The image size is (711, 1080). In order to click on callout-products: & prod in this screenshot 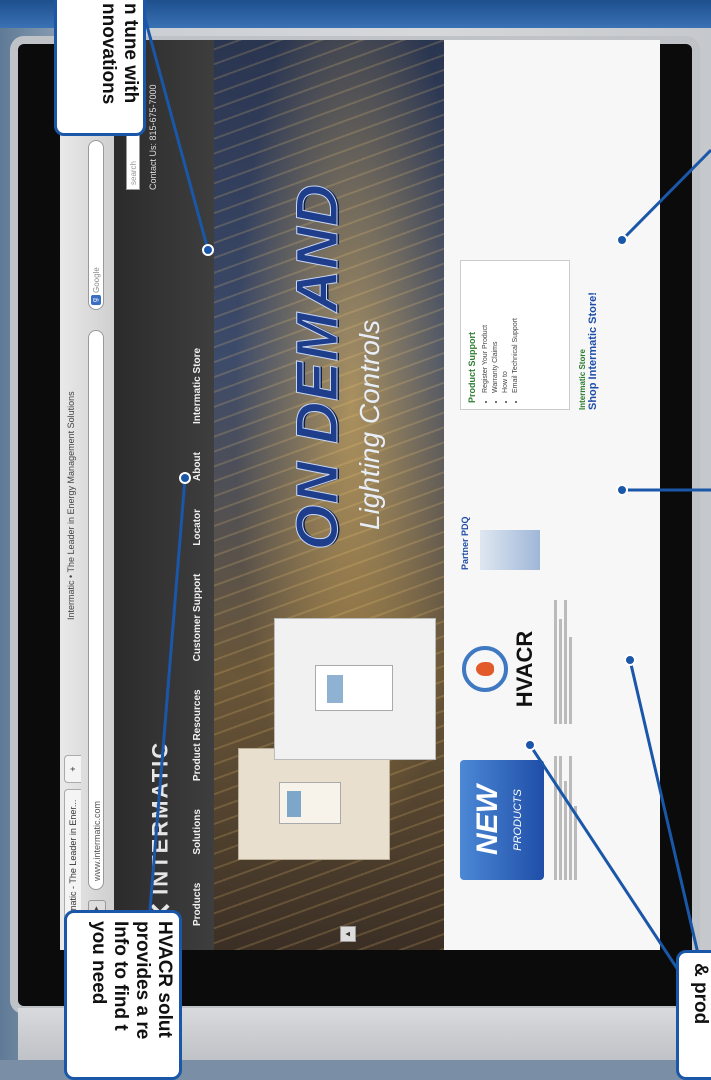, I will do `click(693, 1015)`.